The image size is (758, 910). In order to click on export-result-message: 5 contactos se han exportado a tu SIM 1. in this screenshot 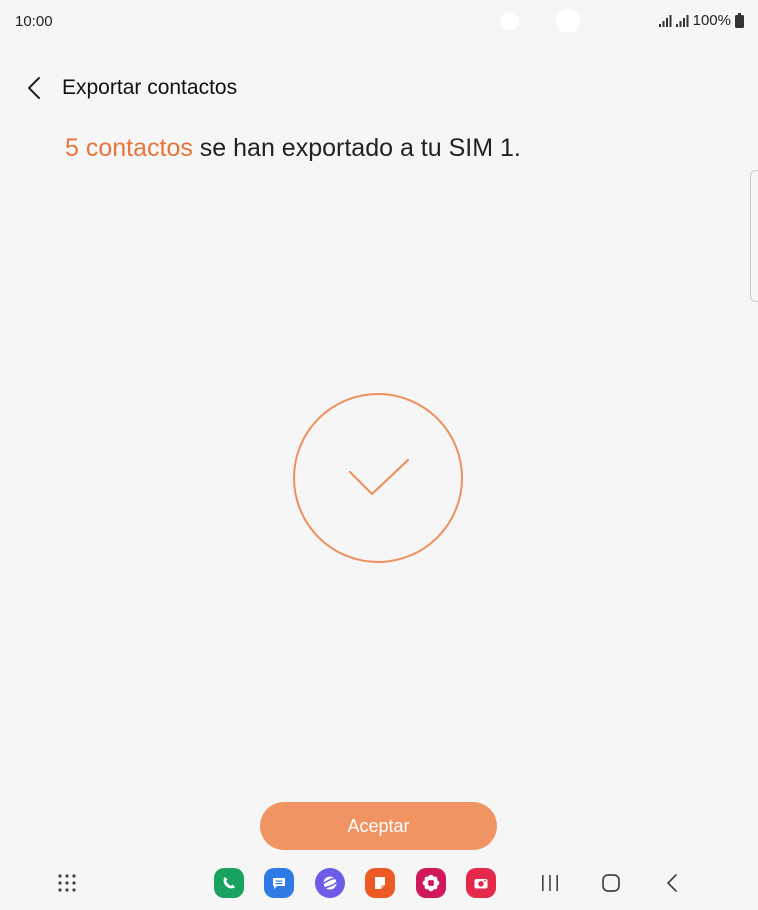, I will do `click(293, 148)`.